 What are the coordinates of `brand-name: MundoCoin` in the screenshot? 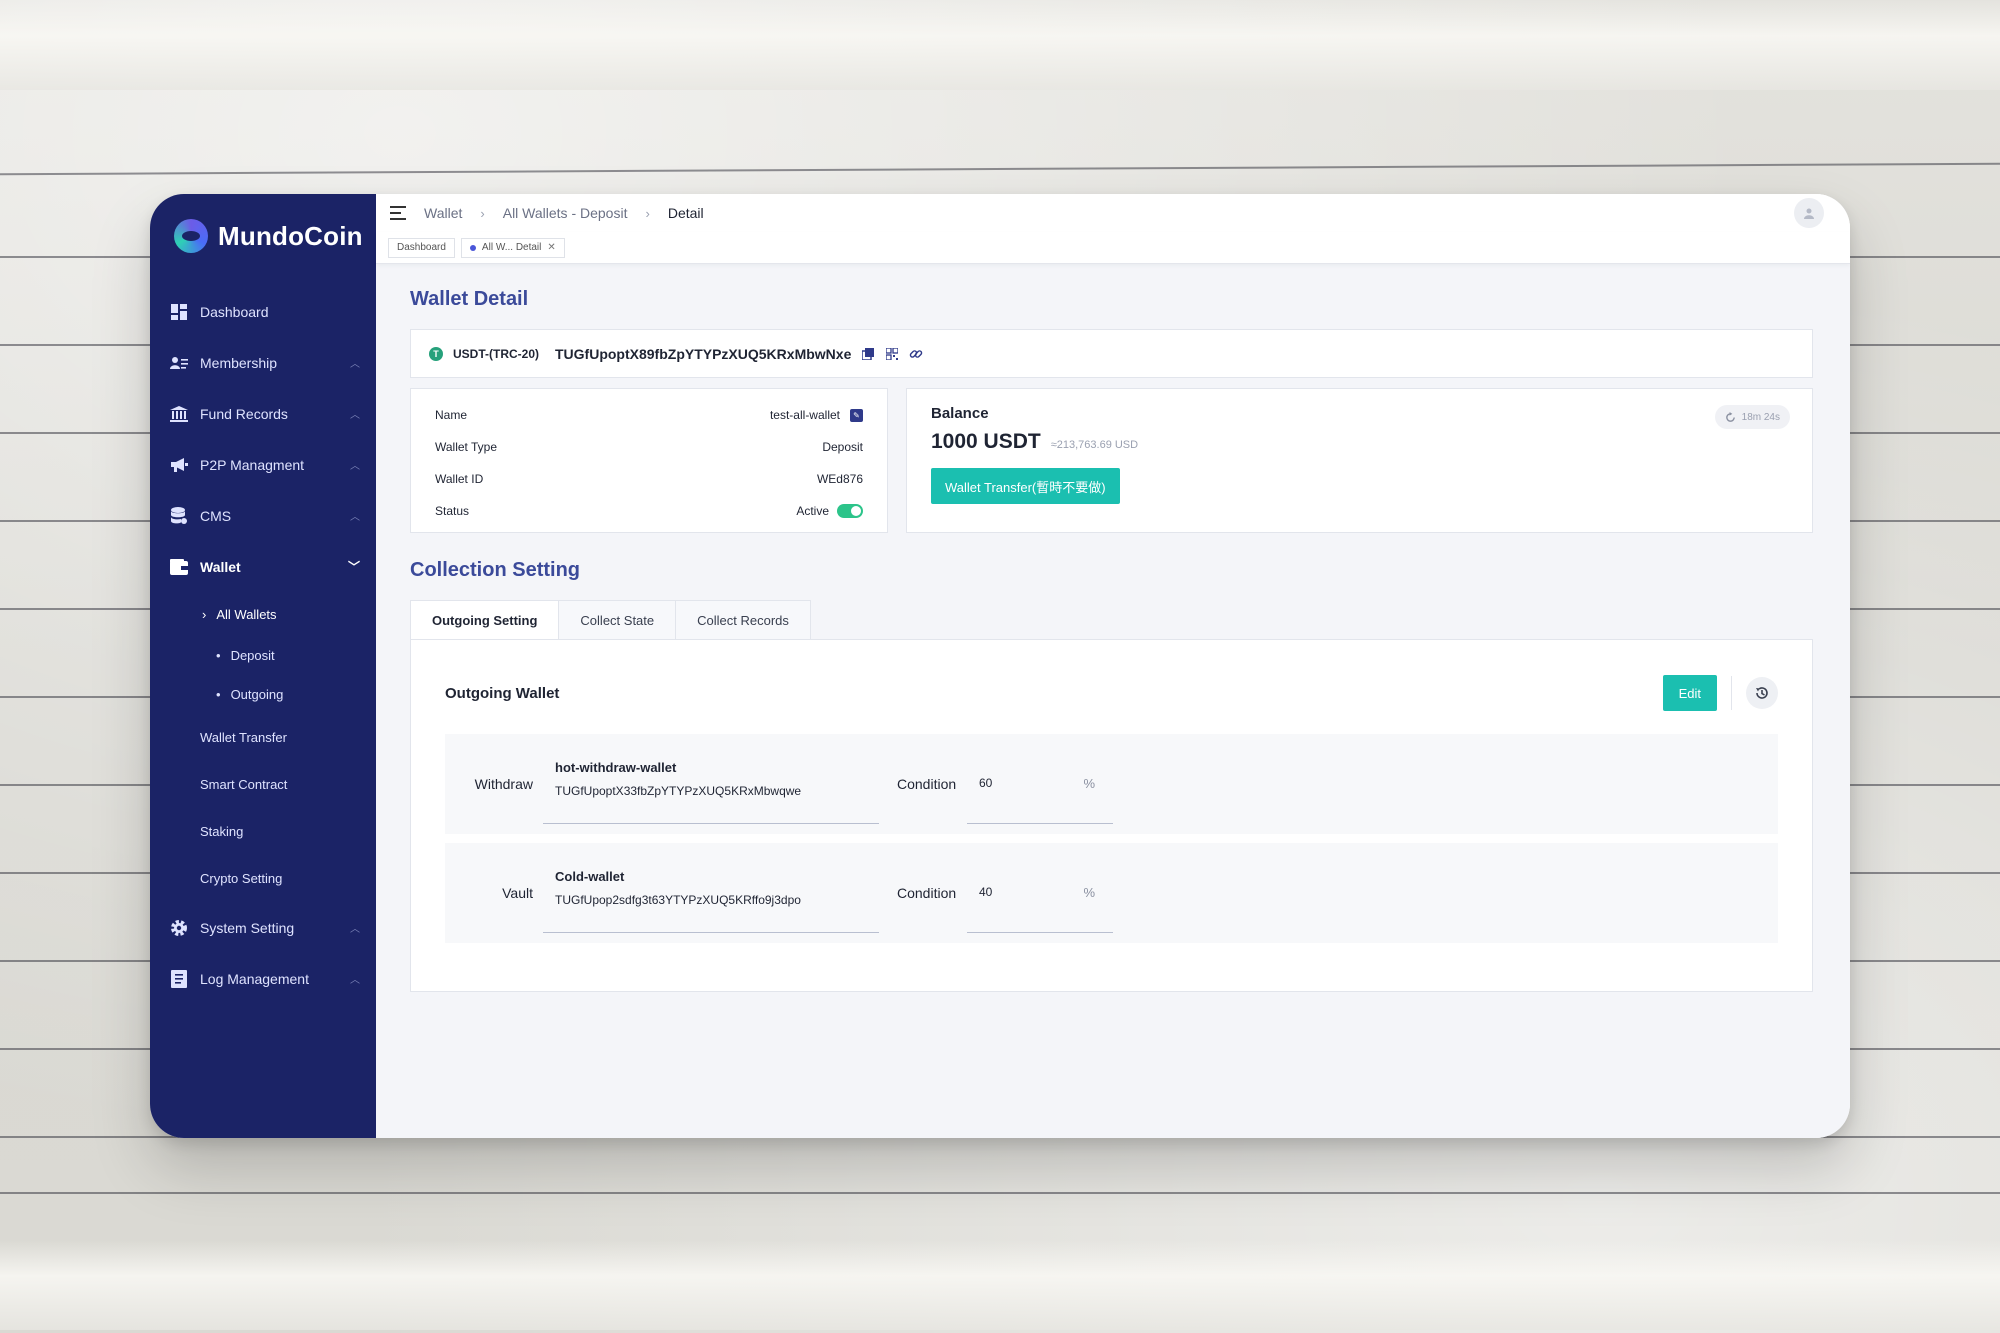 It's located at (290, 235).